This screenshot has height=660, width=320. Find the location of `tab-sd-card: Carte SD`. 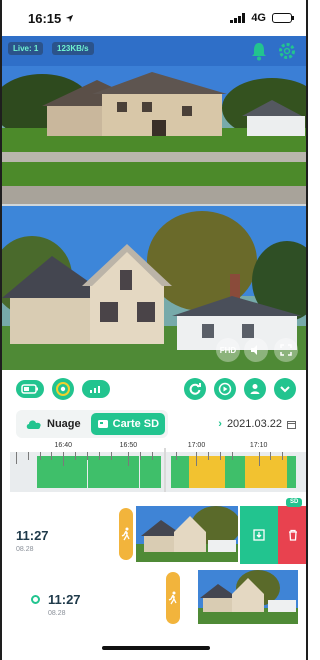

tab-sd-card: Carte SD is located at coordinates (128, 424).